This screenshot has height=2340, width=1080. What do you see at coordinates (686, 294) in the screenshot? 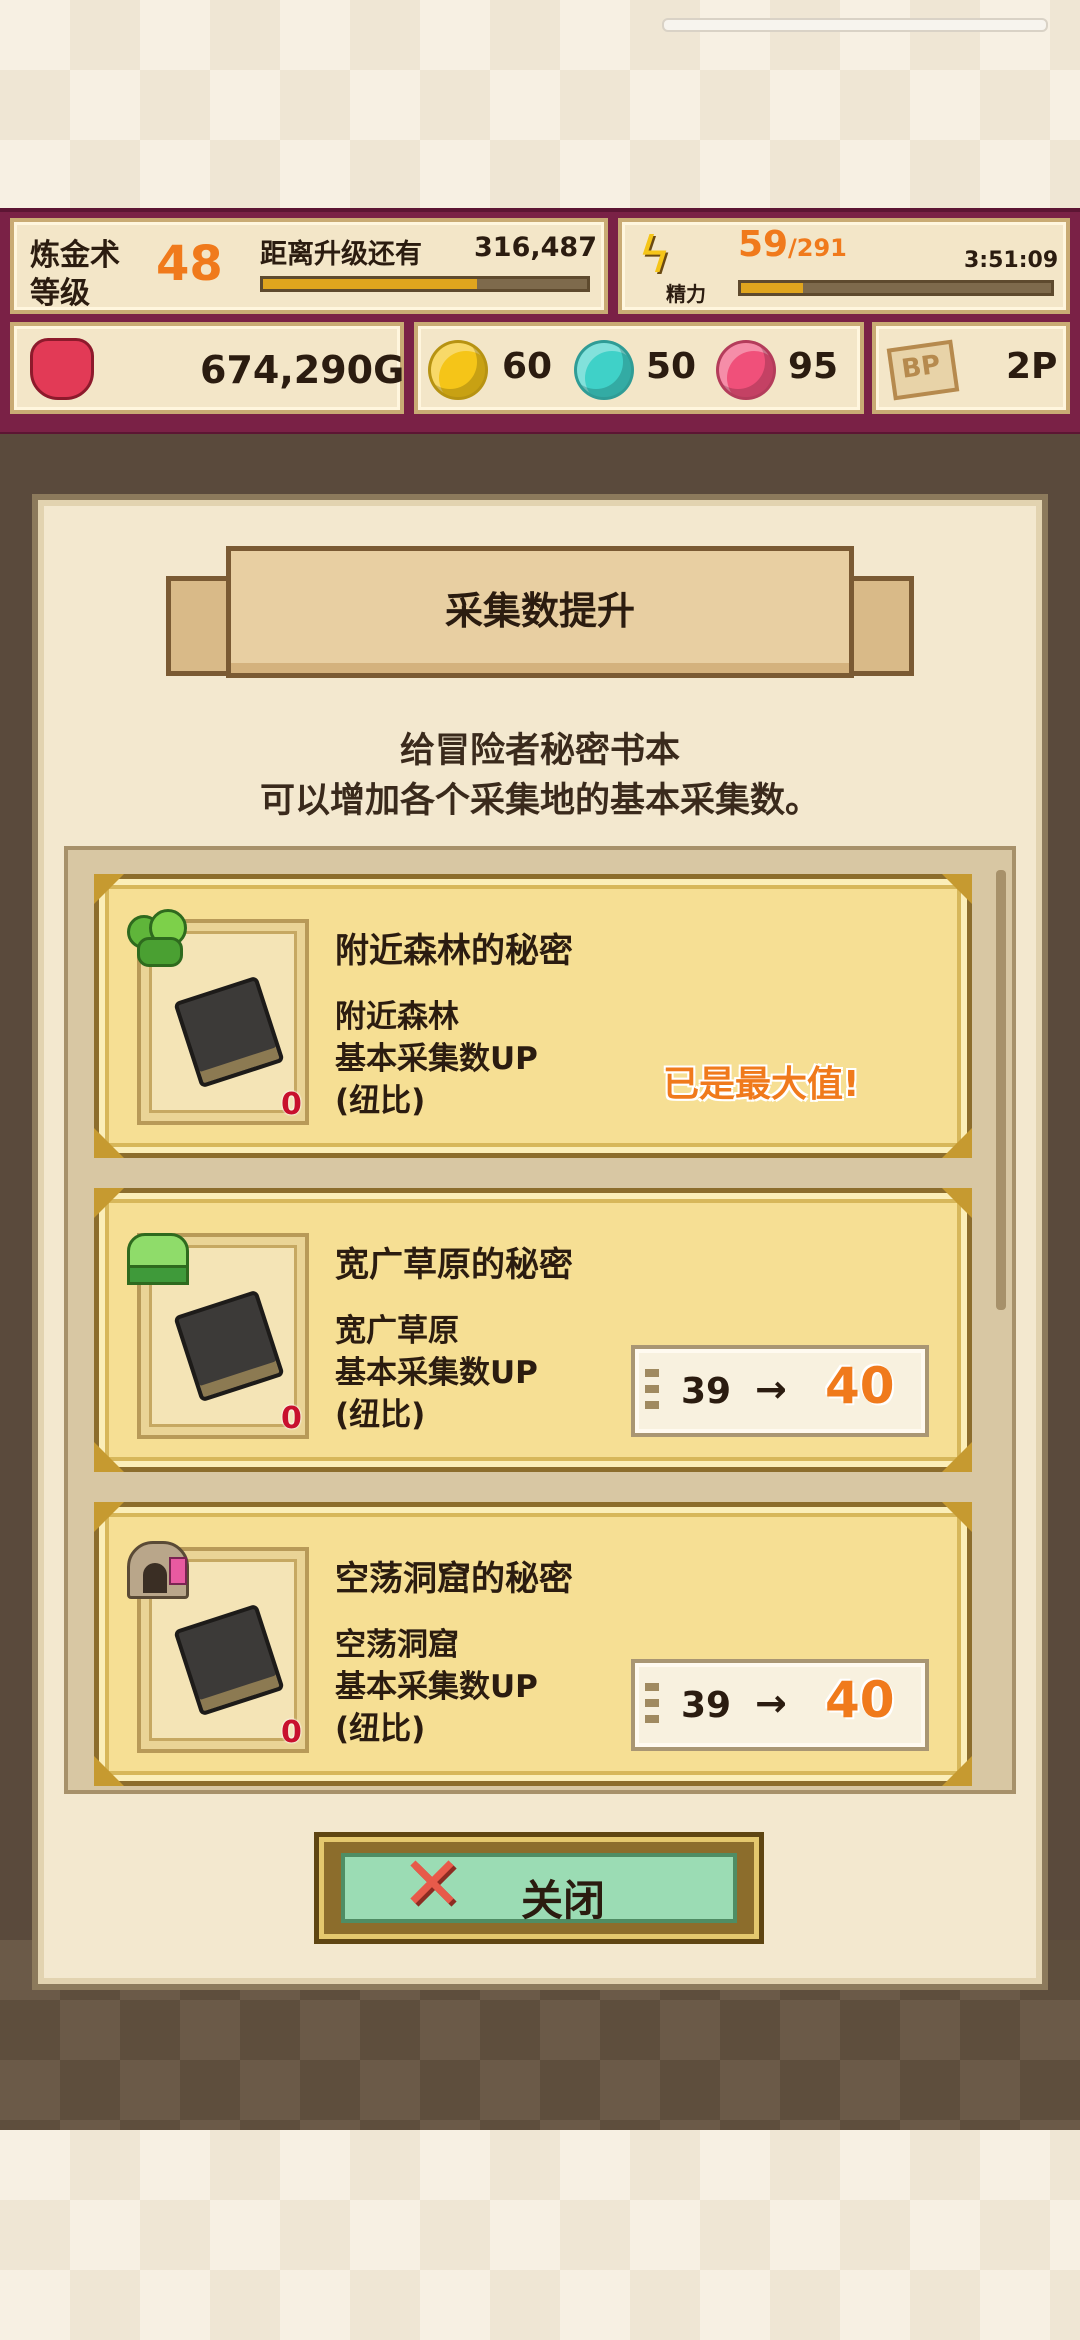
I see `stamina-label: 精力` at bounding box center [686, 294].